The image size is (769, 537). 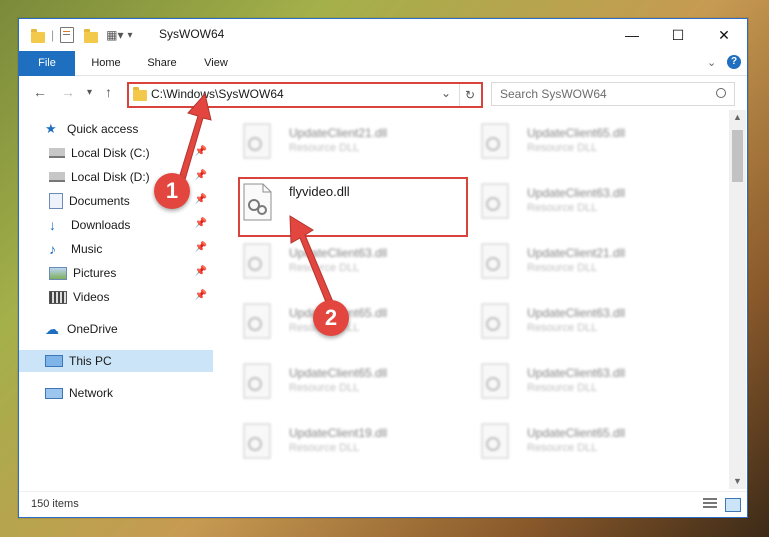 What do you see at coordinates (737, 481) in the screenshot?
I see `scroll-down-icon: ▼` at bounding box center [737, 481].